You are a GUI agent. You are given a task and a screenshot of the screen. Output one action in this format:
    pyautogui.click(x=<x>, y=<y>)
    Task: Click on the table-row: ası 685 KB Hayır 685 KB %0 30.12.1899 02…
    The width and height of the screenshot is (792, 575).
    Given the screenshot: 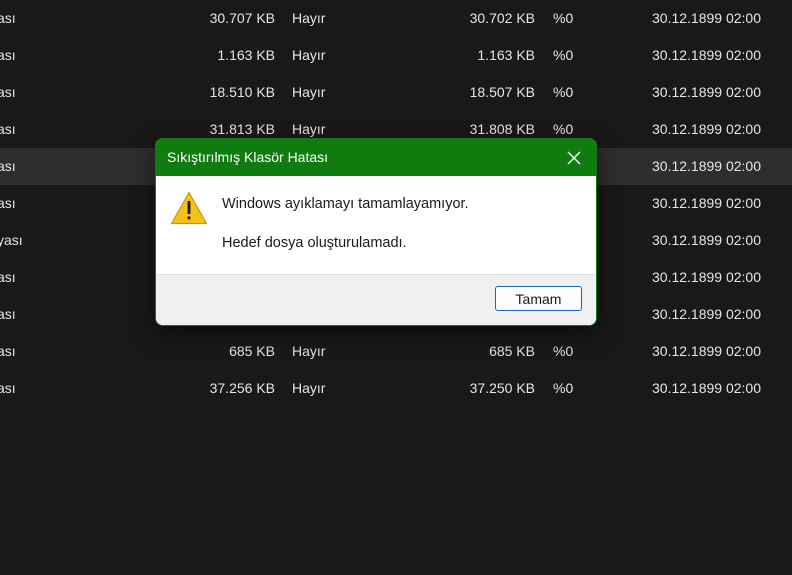 What is the action you would take?
    pyautogui.click(x=396, y=351)
    